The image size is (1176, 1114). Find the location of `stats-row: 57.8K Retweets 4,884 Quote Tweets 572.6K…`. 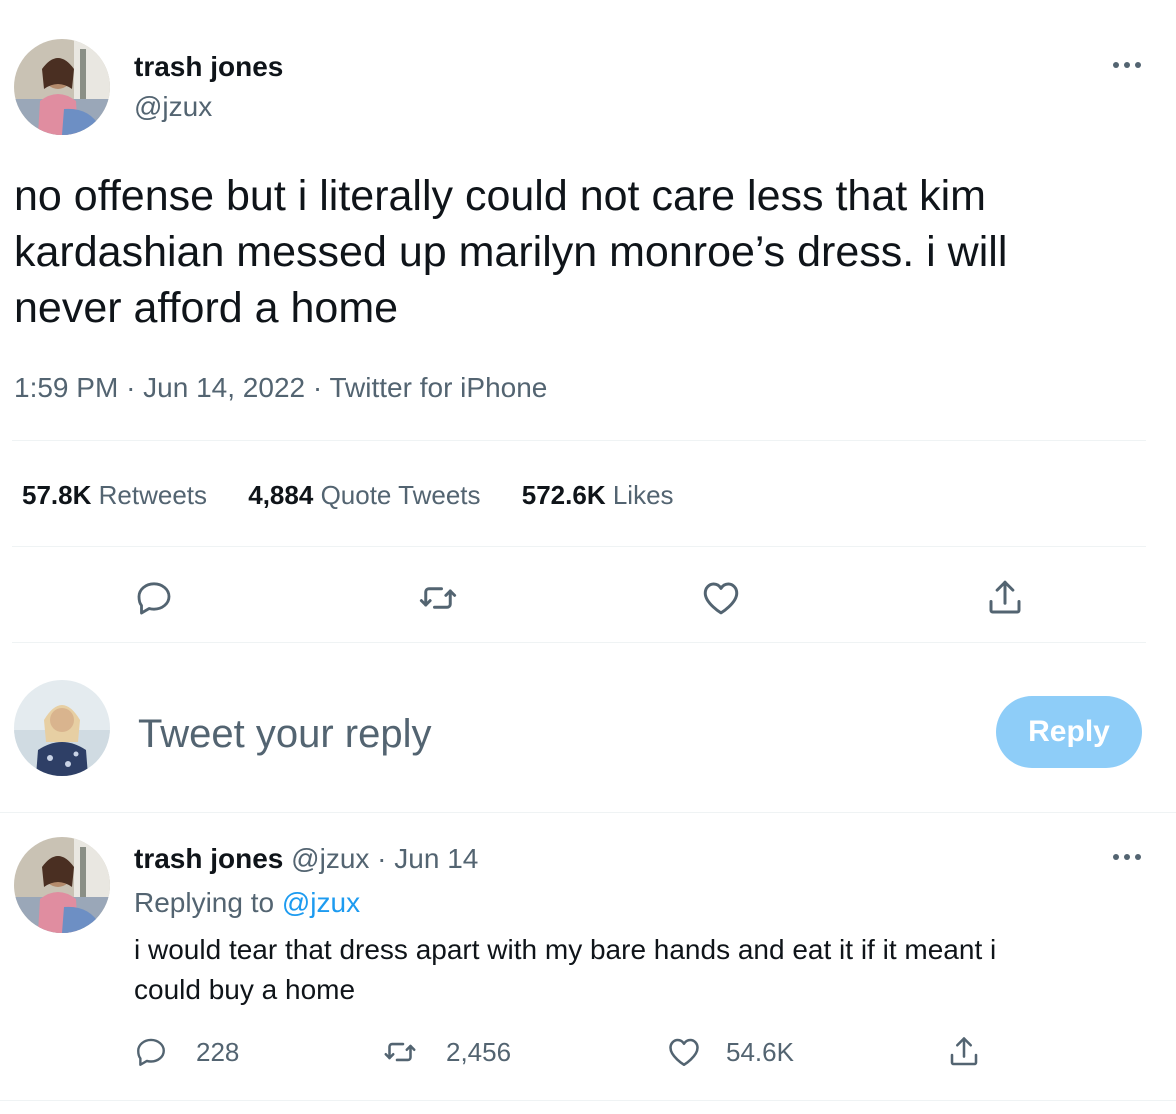

stats-row: 57.8K Retweets 4,884 Quote Tweets 572.6K… is located at coordinates (348, 495).